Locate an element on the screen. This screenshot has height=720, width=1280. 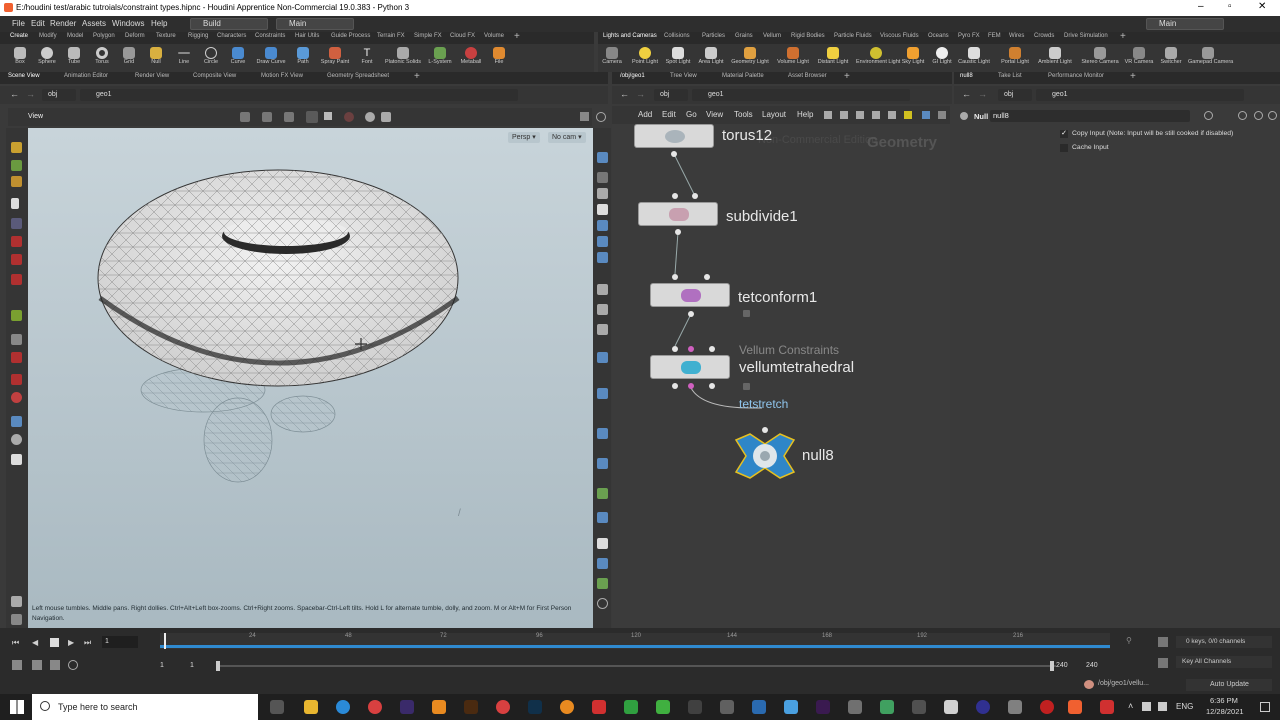
tool-geometry-light: Geometry Light is located at coordinates (750, 58).